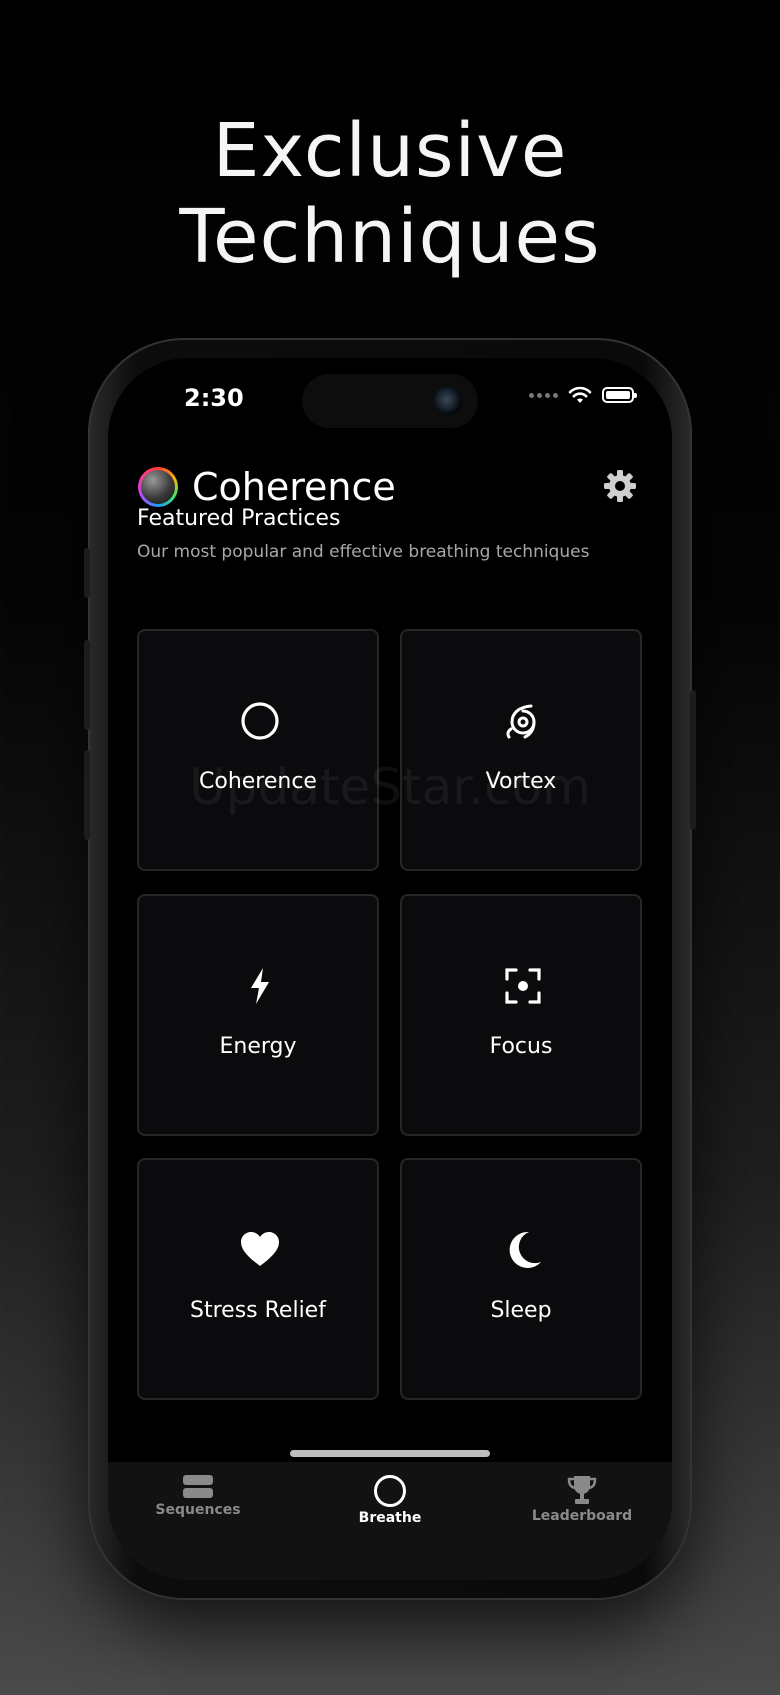  Describe the element at coordinates (87, 795) in the screenshot. I see `phone-volume-down-button` at that location.